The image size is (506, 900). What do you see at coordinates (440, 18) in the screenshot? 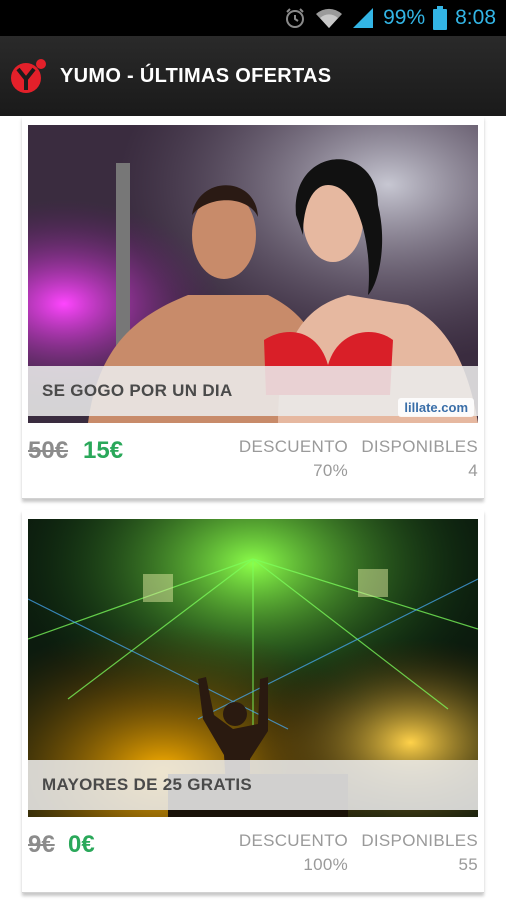
I see `battery-icon` at bounding box center [440, 18].